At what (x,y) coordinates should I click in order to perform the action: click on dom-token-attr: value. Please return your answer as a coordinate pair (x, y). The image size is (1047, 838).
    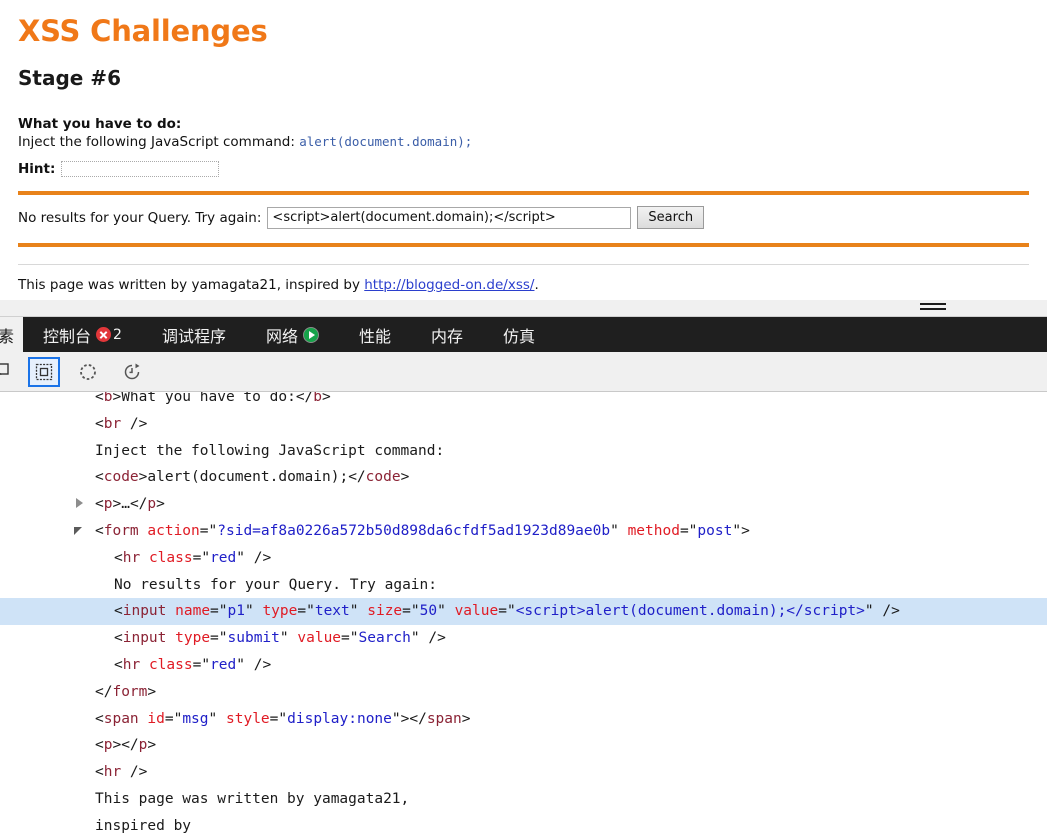
    Looking at the image, I should click on (319, 638).